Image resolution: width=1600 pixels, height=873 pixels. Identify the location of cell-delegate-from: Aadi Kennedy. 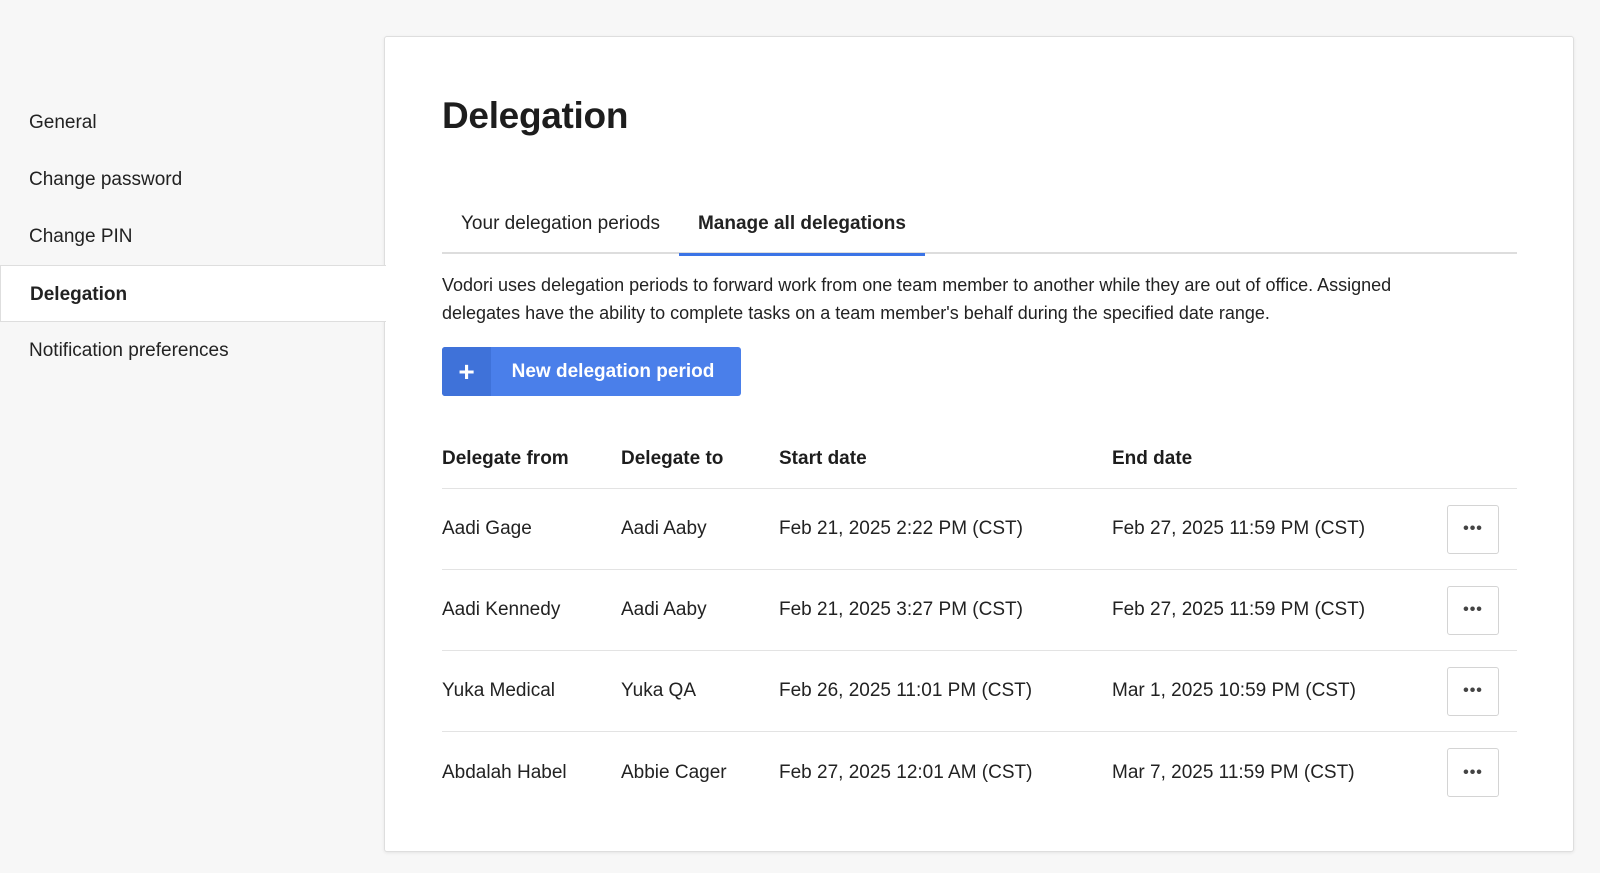
(501, 609).